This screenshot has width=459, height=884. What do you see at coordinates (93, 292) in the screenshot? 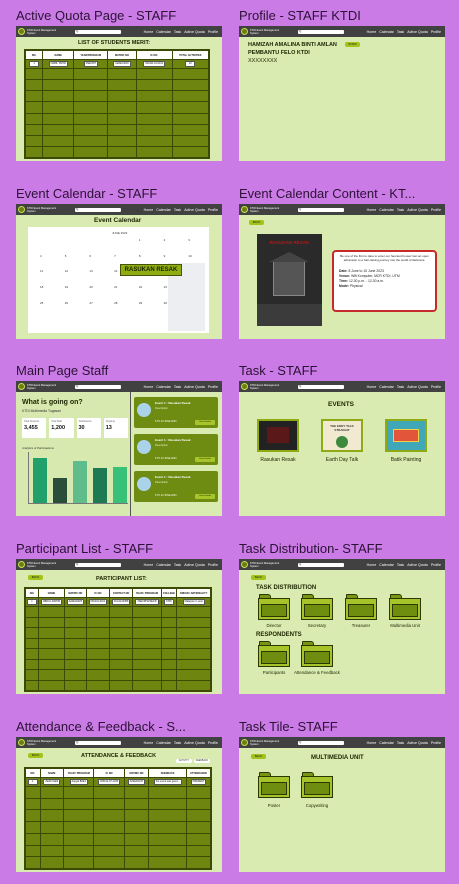
I see `calendar-day: 20` at bounding box center [93, 292].